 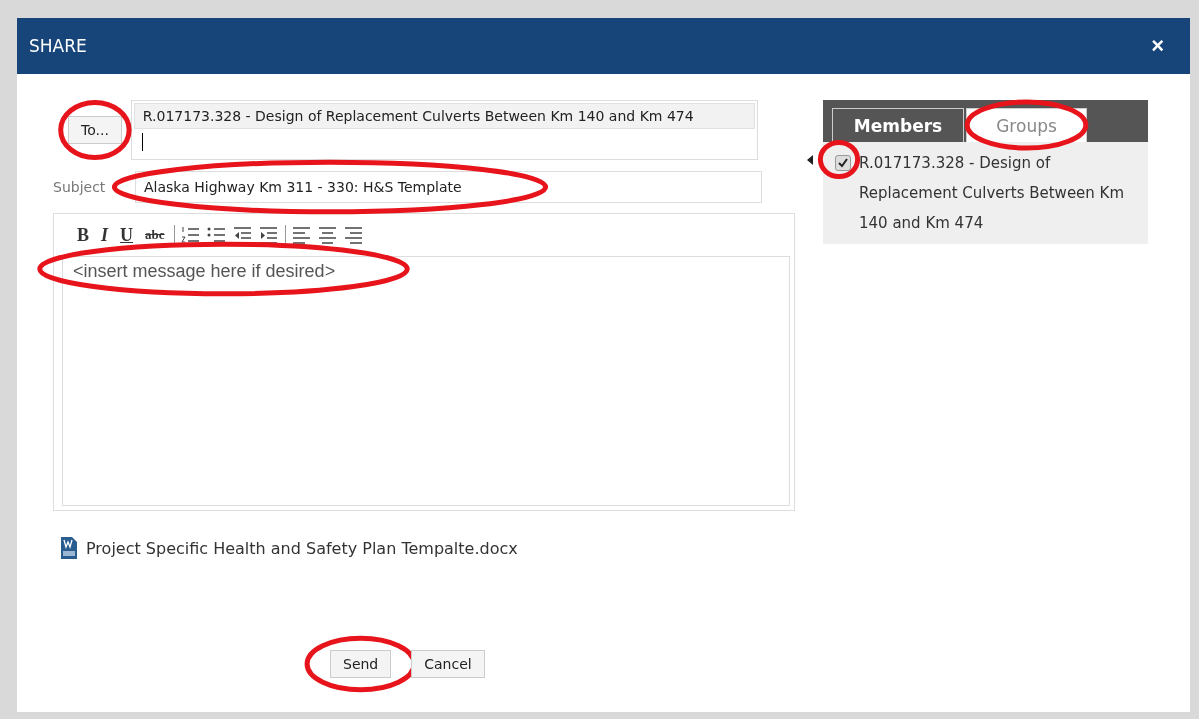 I want to click on collapse-arrow-icon, so click(x=810, y=160).